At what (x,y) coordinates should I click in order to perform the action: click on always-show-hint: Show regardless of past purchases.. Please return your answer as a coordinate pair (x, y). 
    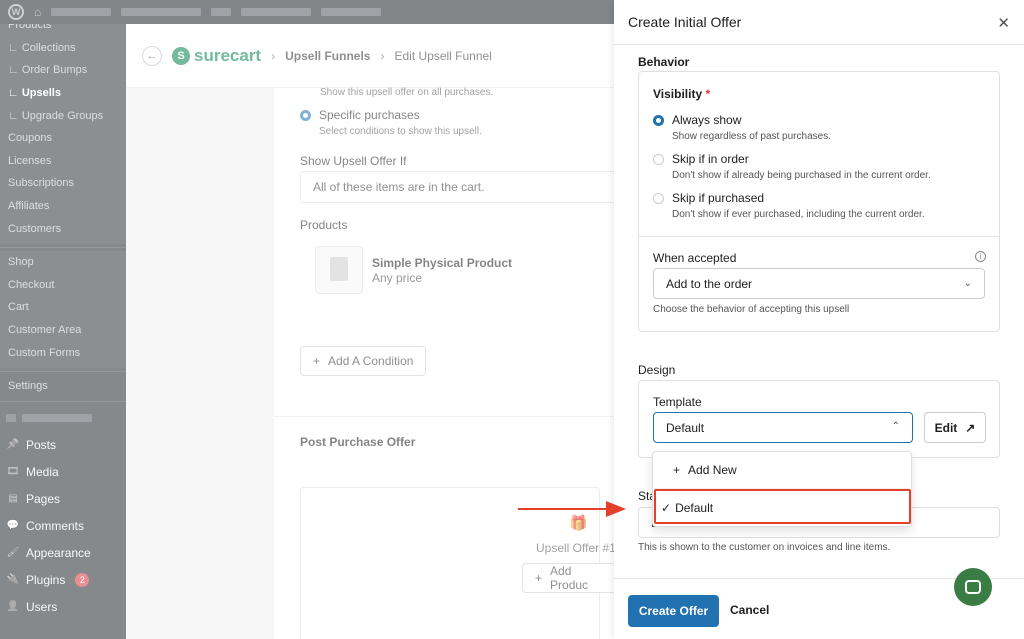
    Looking at the image, I should click on (751, 136).